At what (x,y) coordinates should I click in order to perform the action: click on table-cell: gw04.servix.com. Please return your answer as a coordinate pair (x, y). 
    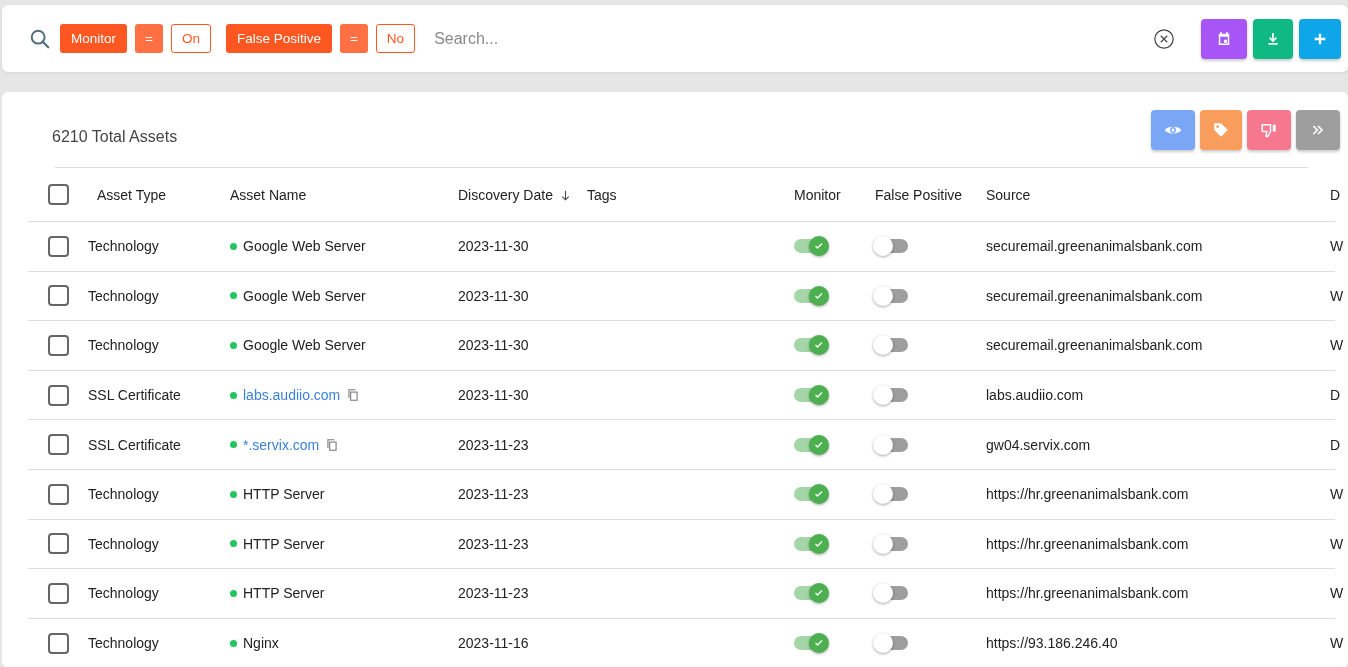
    Looking at the image, I should click on (1038, 444).